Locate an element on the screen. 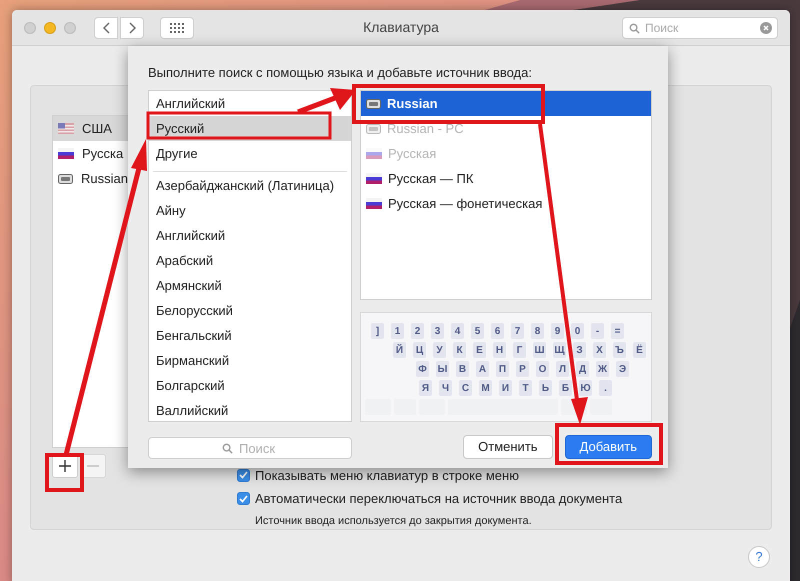  keyboard-key: Щ is located at coordinates (559, 350).